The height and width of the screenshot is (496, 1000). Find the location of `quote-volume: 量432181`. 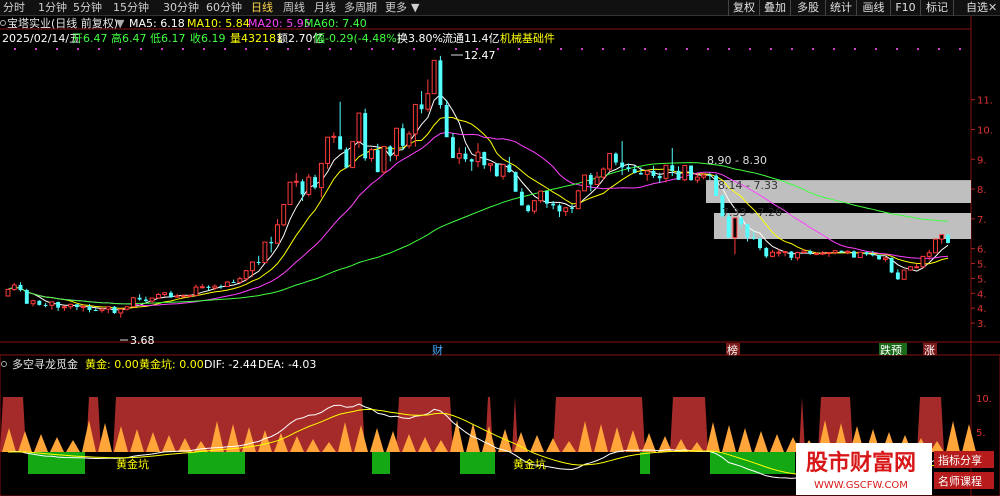

quote-volume: 量432181 is located at coordinates (256, 38).